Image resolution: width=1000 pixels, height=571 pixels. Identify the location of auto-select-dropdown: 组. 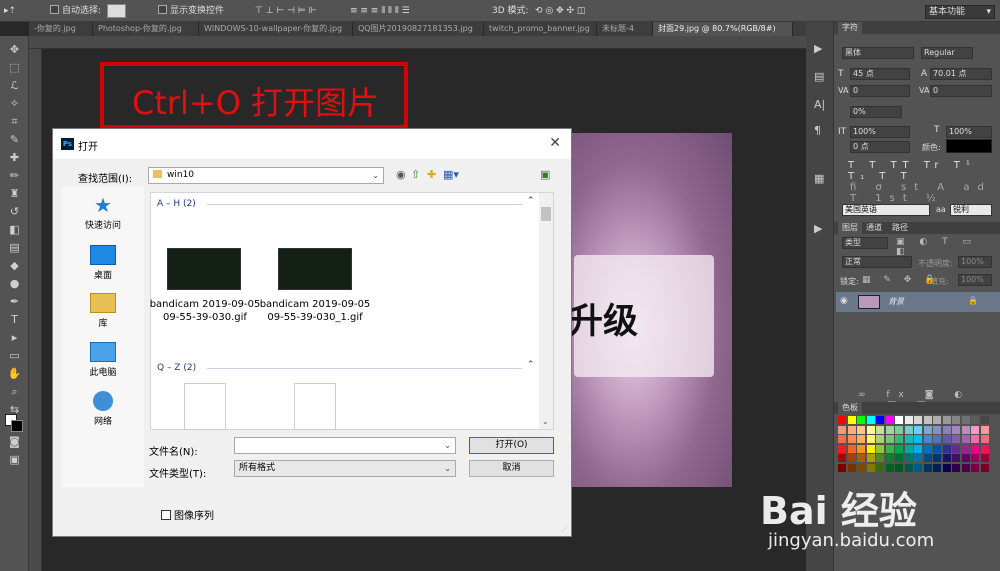
(117, 11).